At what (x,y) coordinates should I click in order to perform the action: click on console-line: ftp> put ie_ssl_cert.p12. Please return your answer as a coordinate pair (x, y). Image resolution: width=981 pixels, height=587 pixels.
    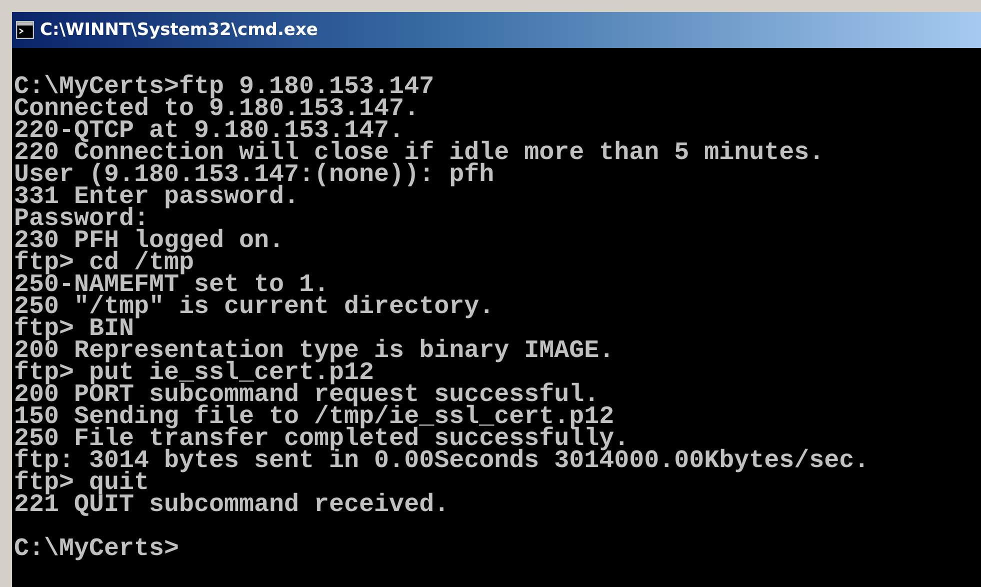
    Looking at the image, I should click on (194, 373).